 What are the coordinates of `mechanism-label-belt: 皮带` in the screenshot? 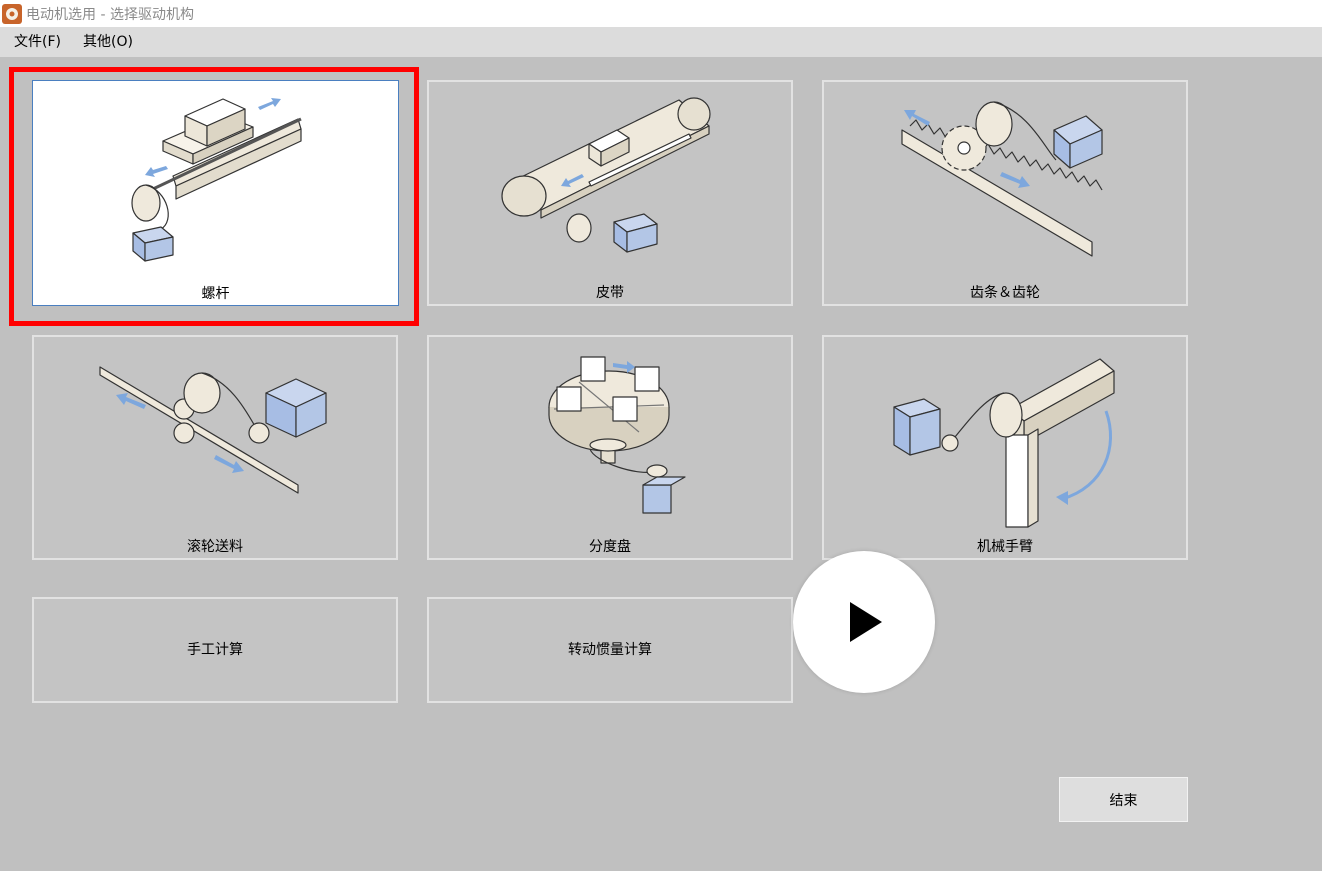 It's located at (610, 293).